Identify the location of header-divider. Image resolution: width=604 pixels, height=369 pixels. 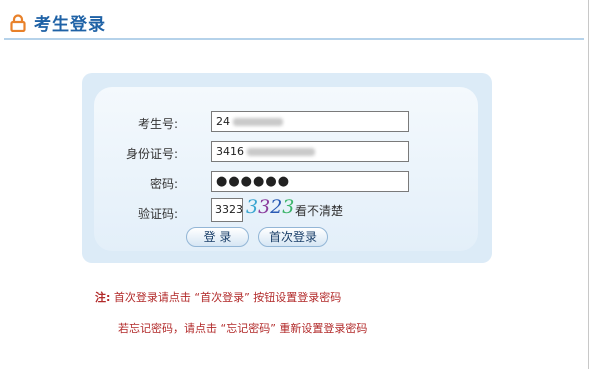
(294, 39).